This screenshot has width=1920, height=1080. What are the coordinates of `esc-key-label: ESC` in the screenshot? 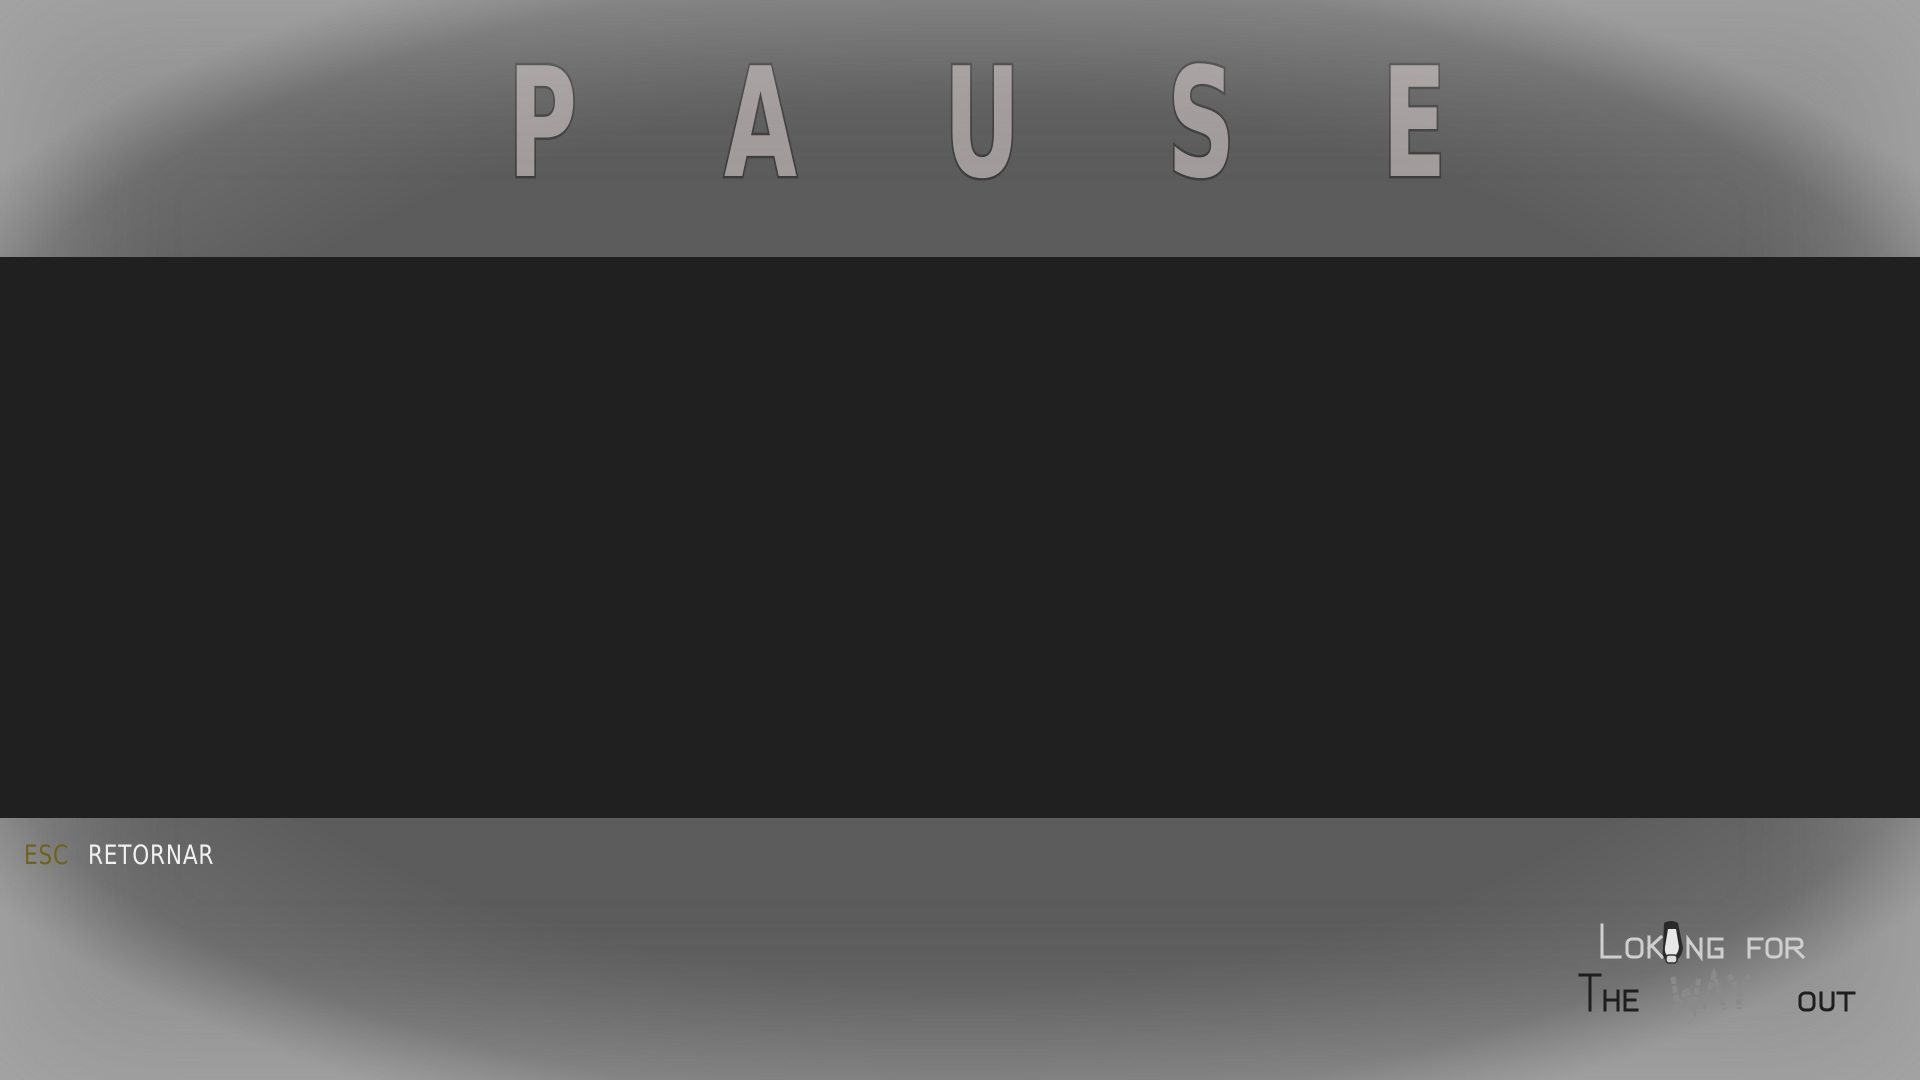 It's located at (46, 855).